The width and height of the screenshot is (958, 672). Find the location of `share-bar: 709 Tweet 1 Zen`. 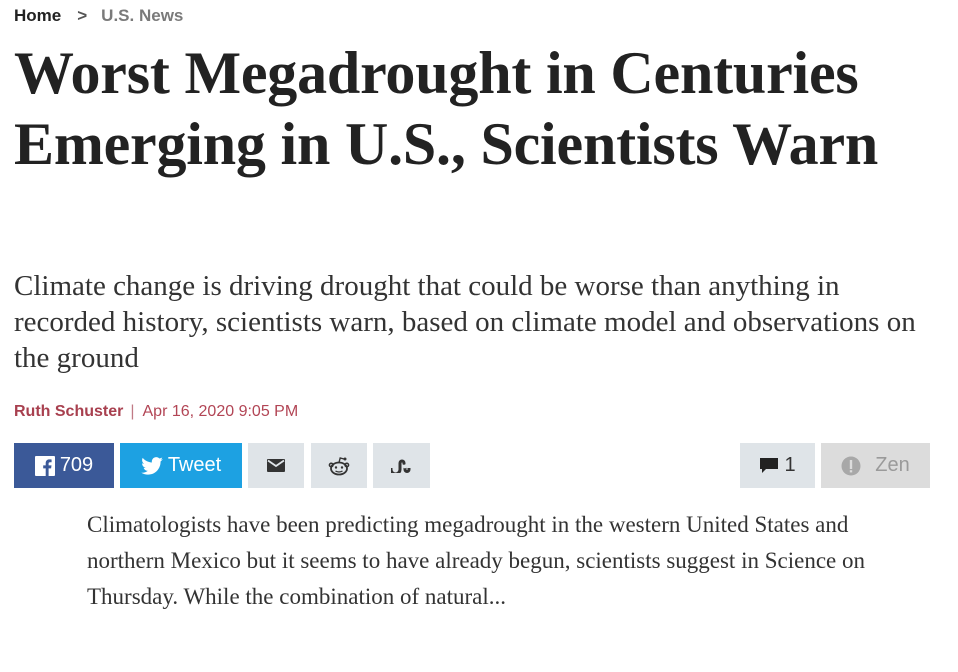

share-bar: 709 Tweet 1 Zen is located at coordinates (472, 465).